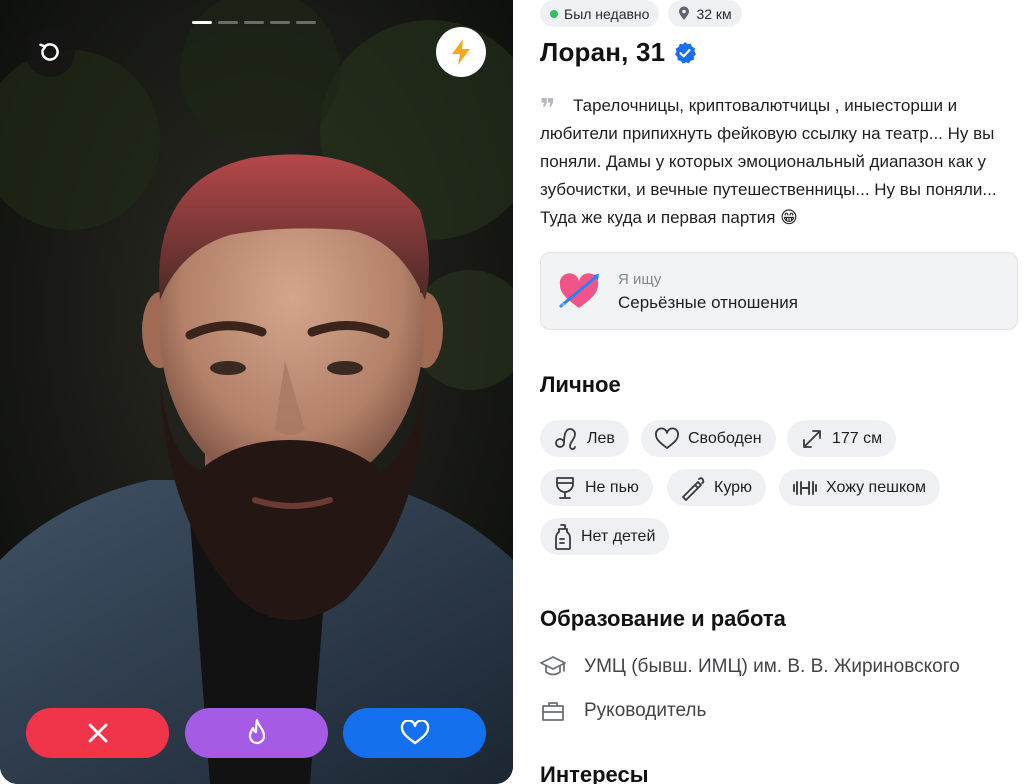 This screenshot has width=1024, height=784. I want to click on like-button, so click(414, 733).